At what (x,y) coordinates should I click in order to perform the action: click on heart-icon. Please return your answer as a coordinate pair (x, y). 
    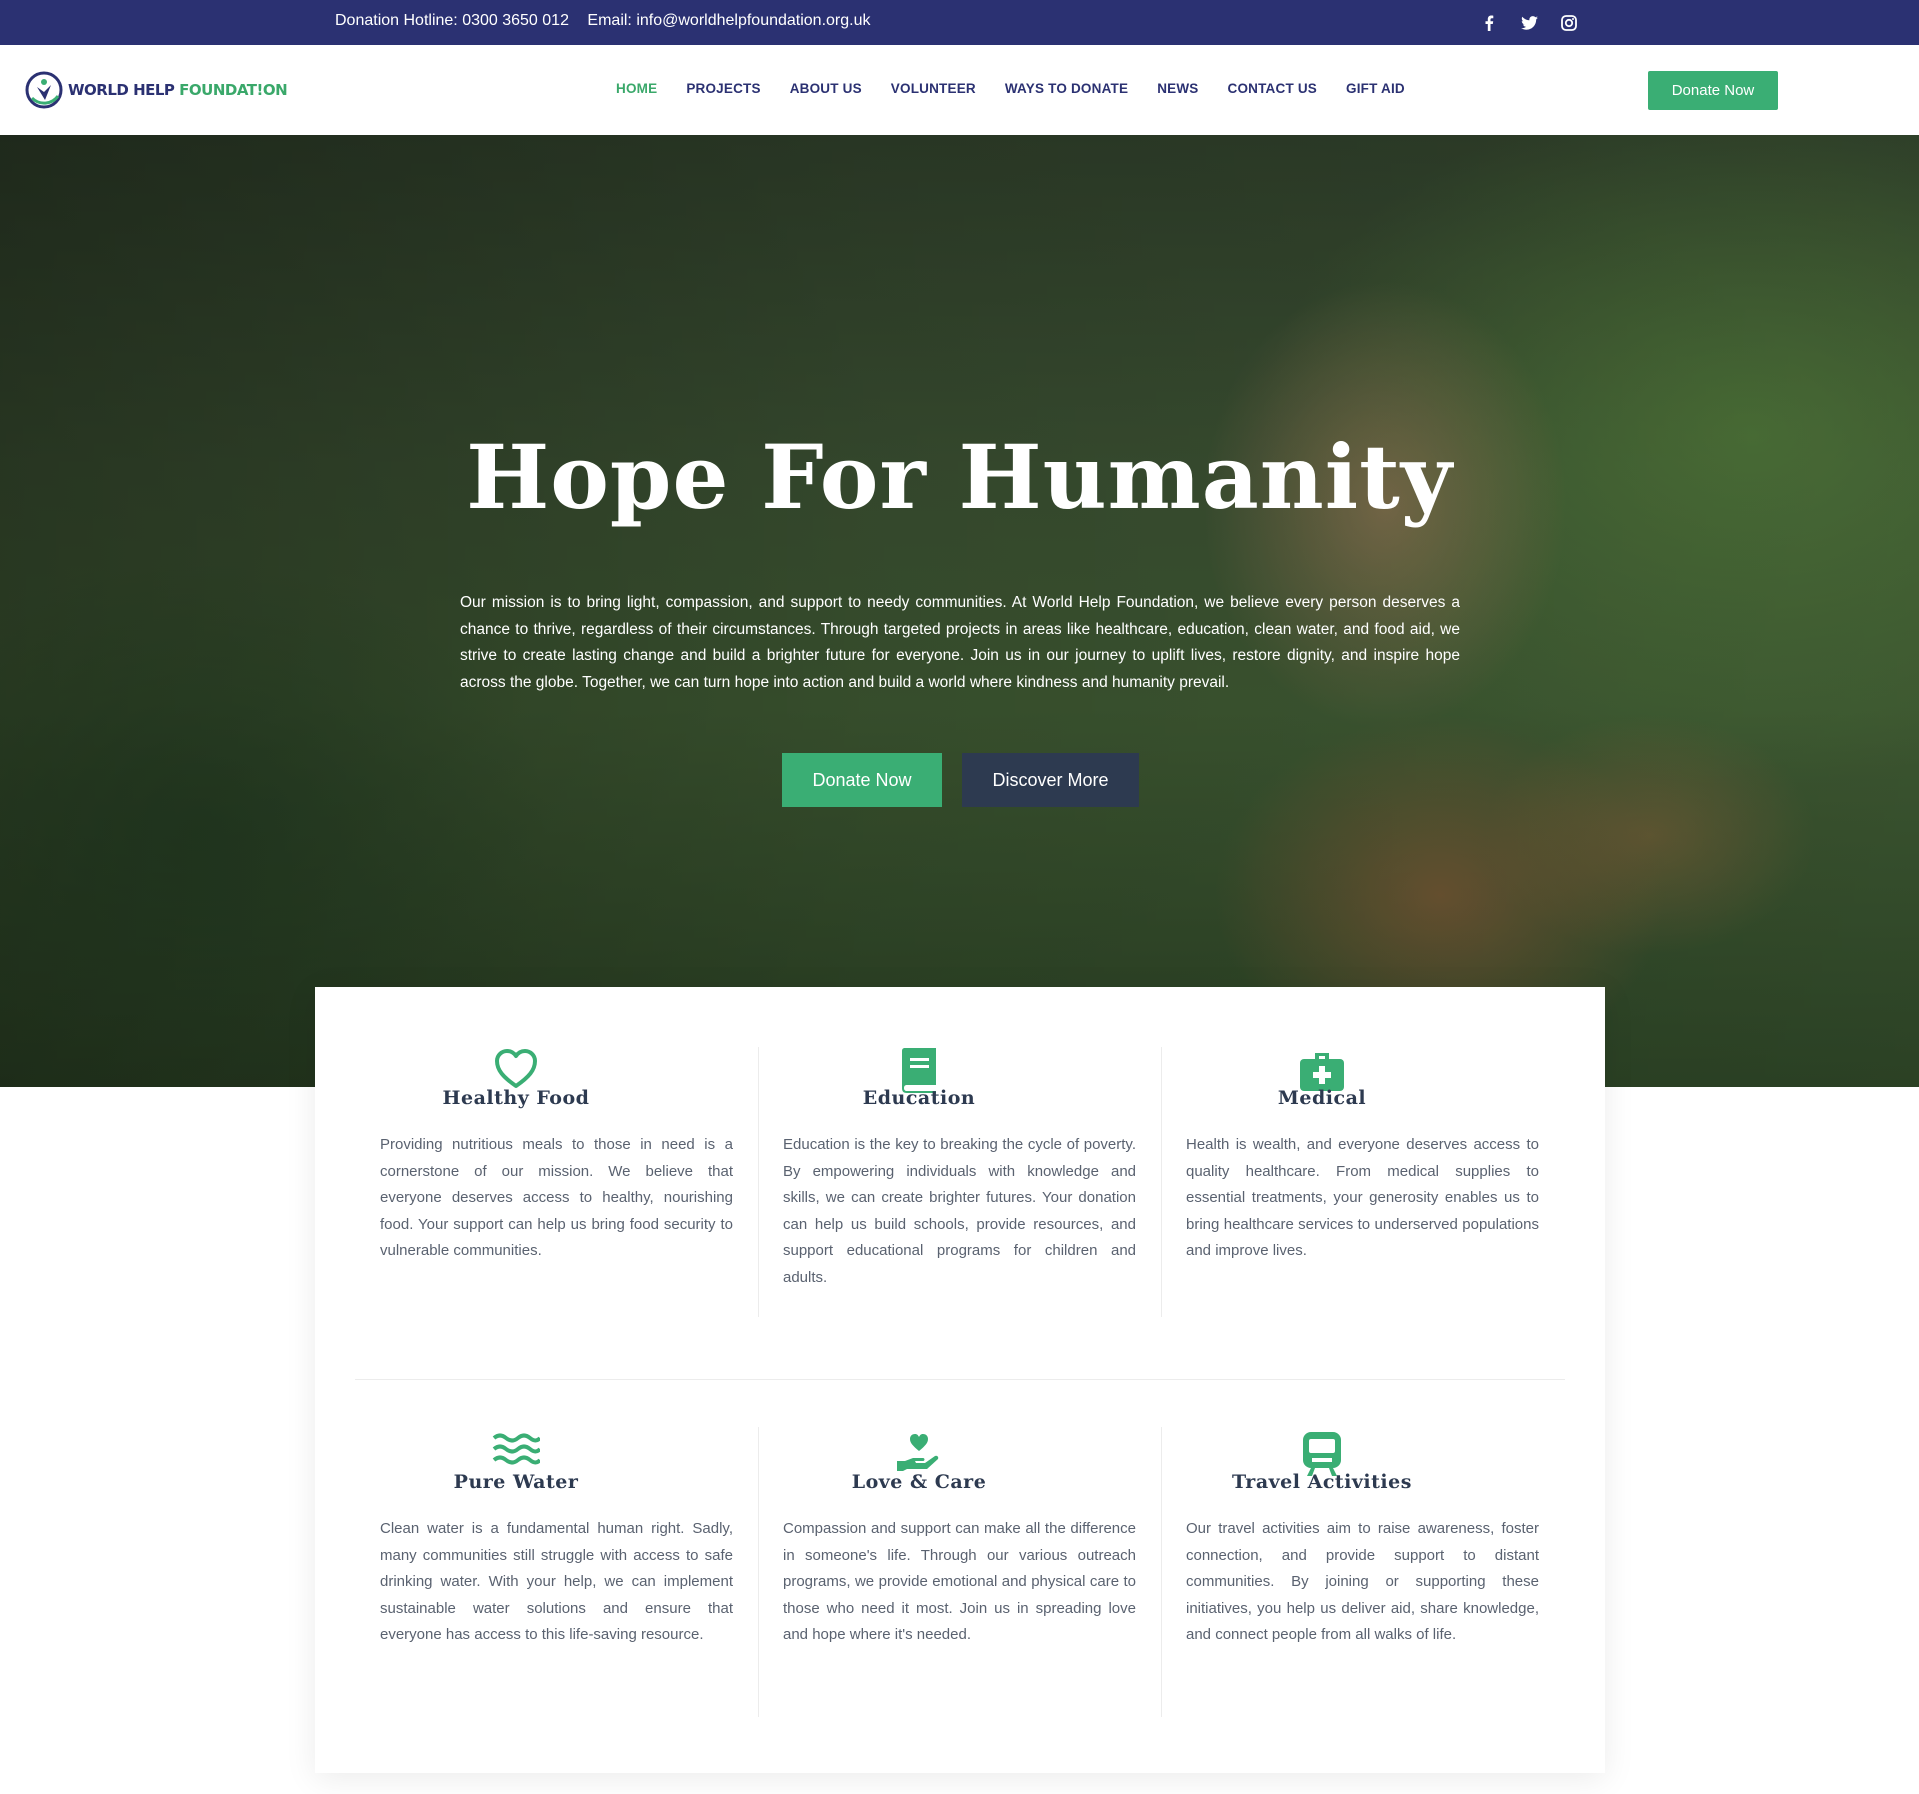
    Looking at the image, I should click on (516, 1068).